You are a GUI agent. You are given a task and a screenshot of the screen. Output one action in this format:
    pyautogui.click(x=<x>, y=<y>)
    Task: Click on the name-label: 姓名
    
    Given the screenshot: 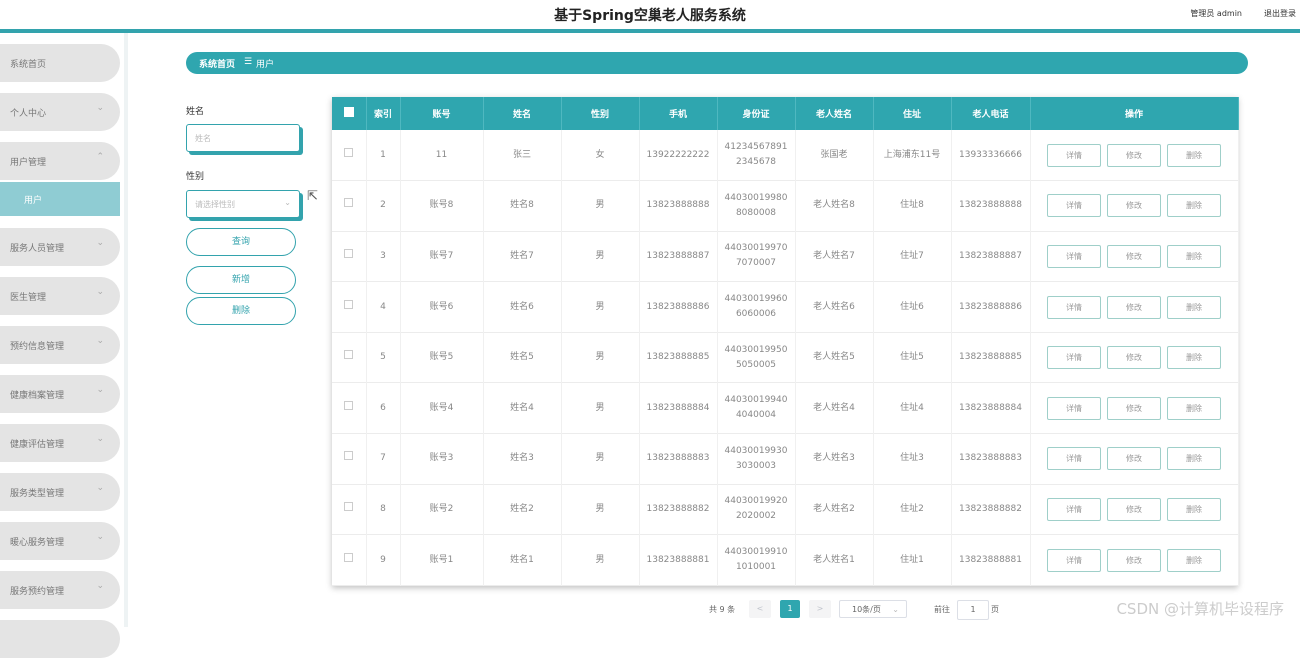 What is the action you would take?
    pyautogui.click(x=195, y=112)
    